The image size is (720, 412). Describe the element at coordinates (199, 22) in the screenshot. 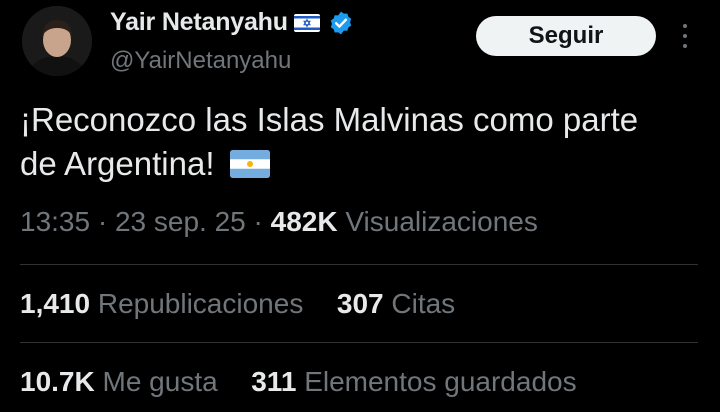

I see `display-name: Yair Netanyahu` at that location.